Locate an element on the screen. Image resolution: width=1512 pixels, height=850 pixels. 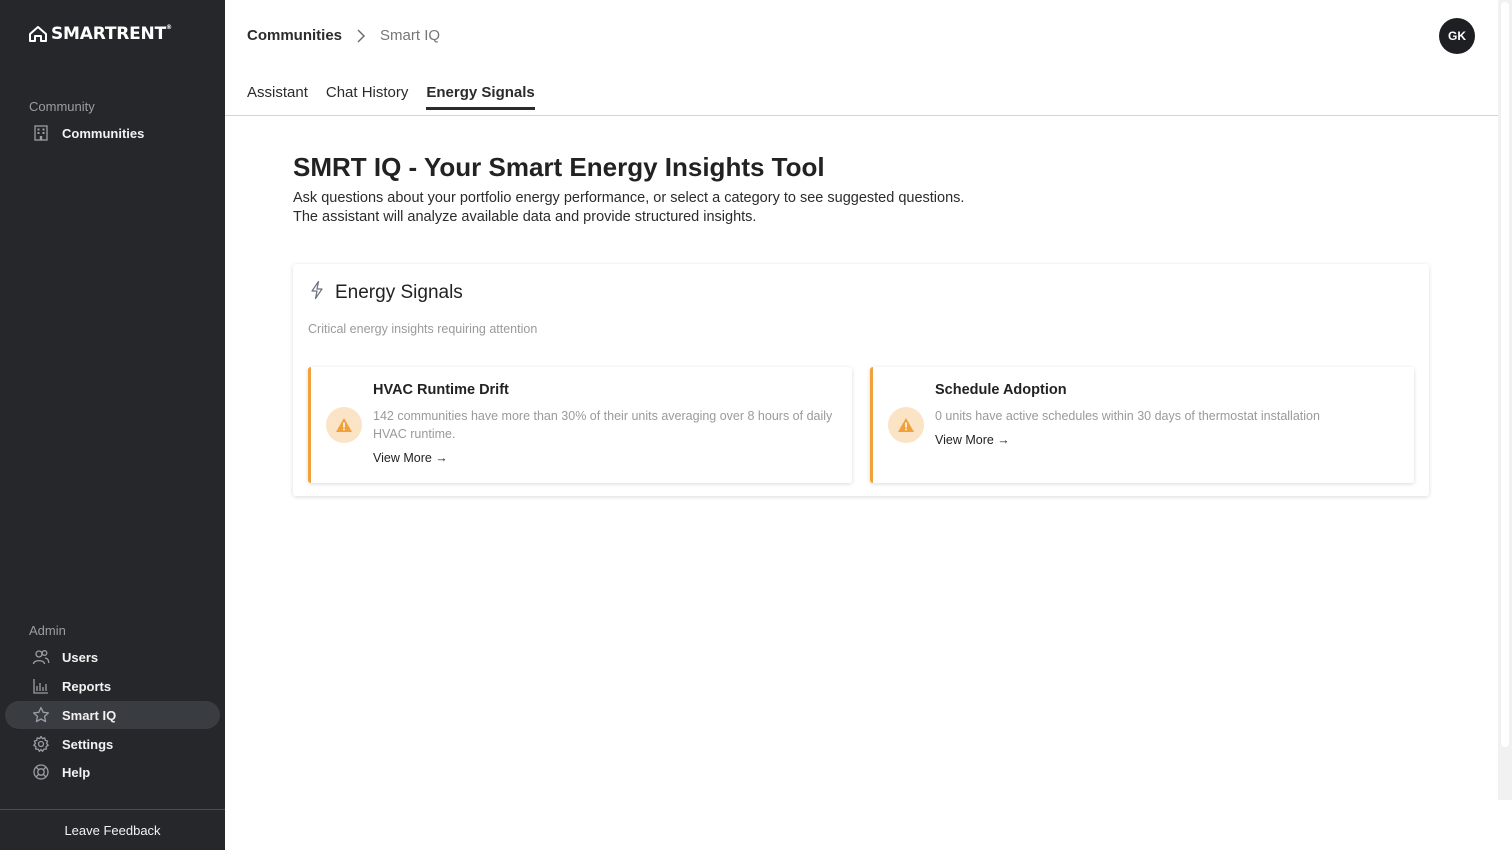
sidebar-item-settings: Settings is located at coordinates (112, 744).